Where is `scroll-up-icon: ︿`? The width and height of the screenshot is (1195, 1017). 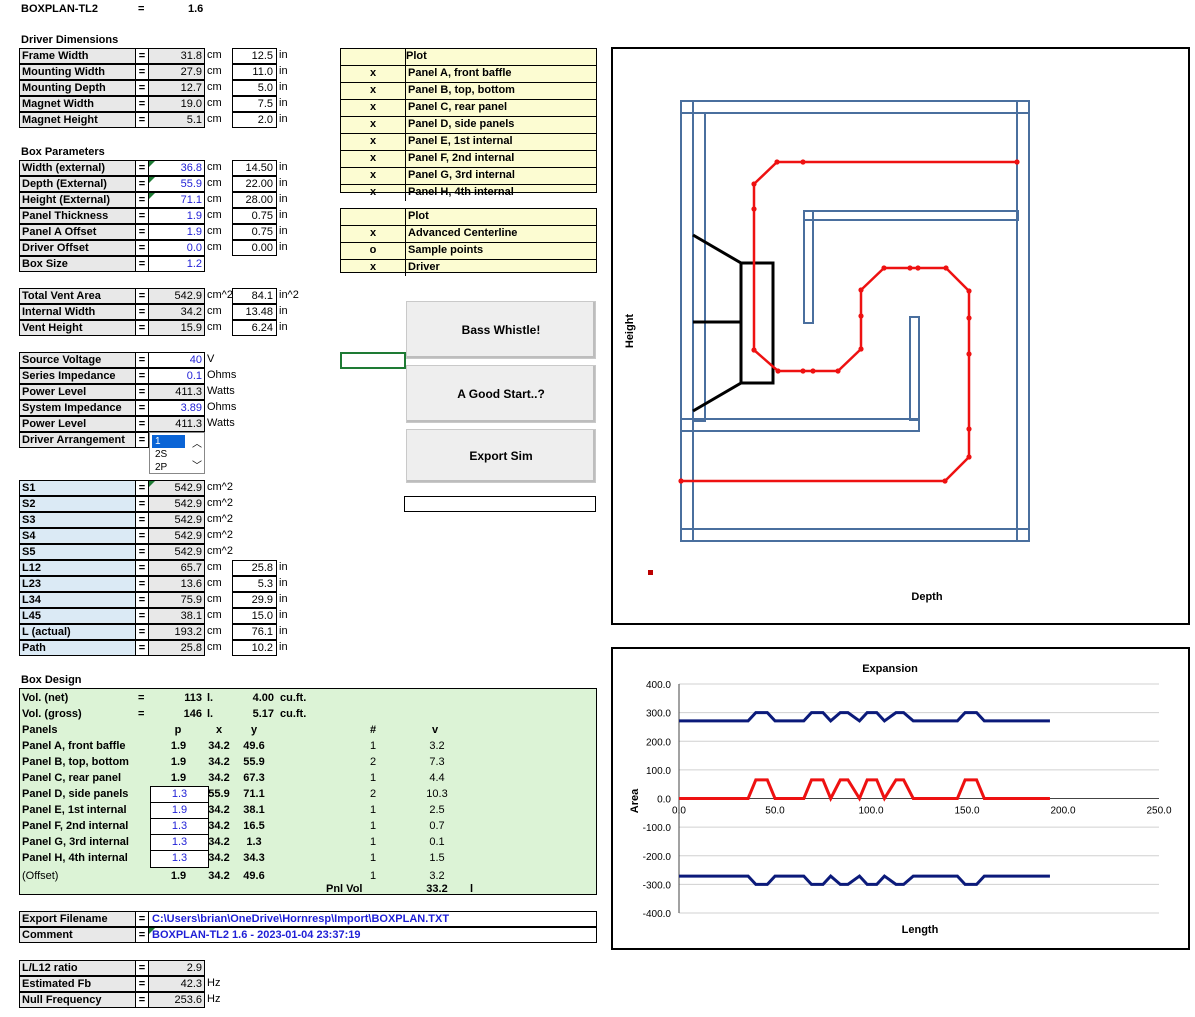 scroll-up-icon: ︿ is located at coordinates (197, 442).